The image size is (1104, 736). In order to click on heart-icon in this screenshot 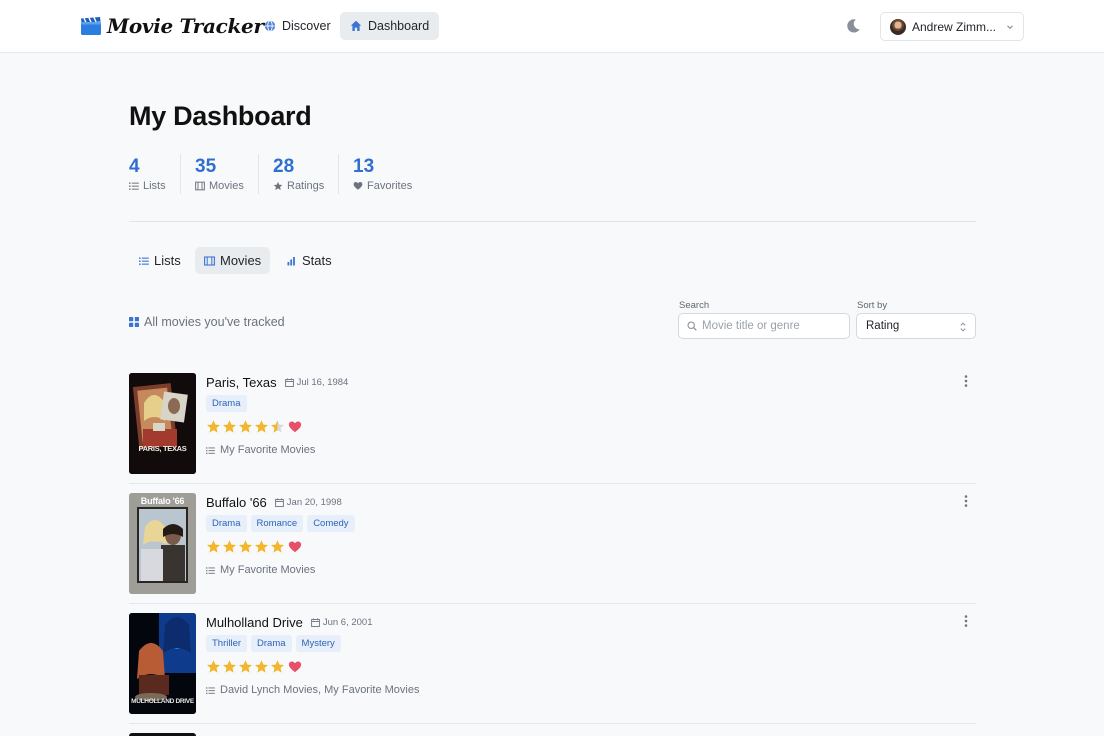, I will do `click(358, 186)`.